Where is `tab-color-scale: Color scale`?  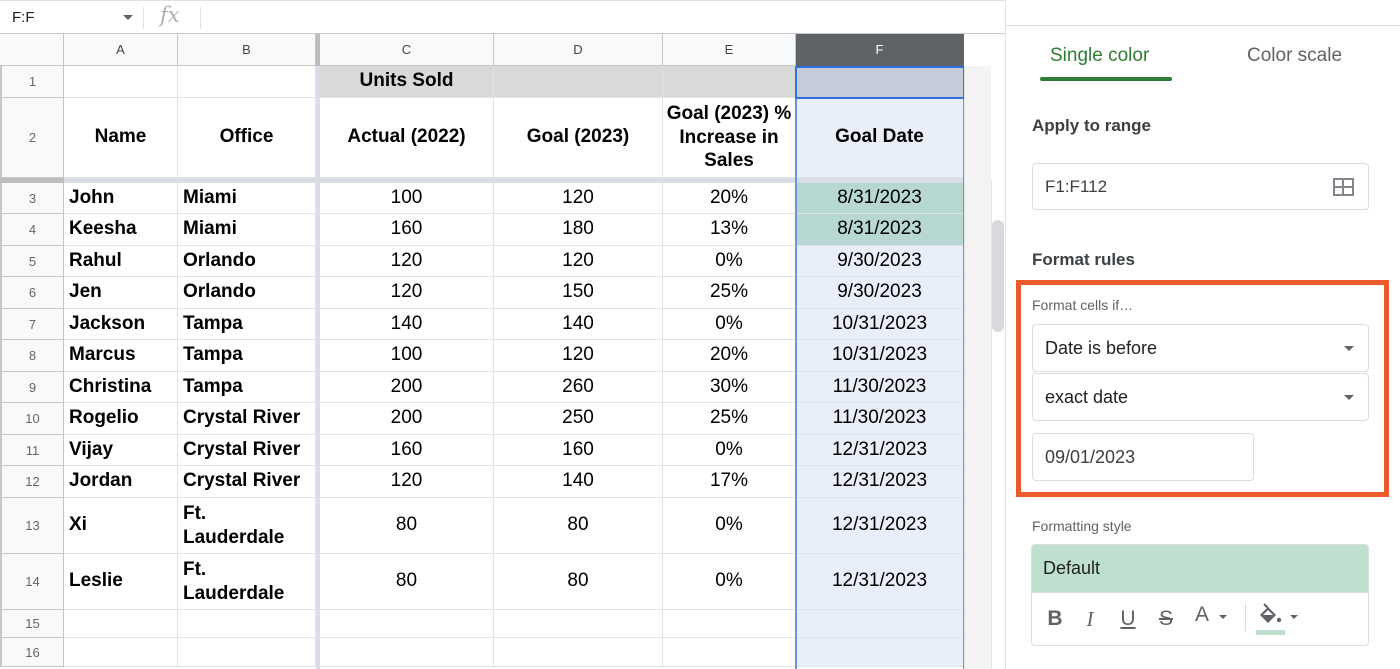
tab-color-scale: Color scale is located at coordinates (1294, 56).